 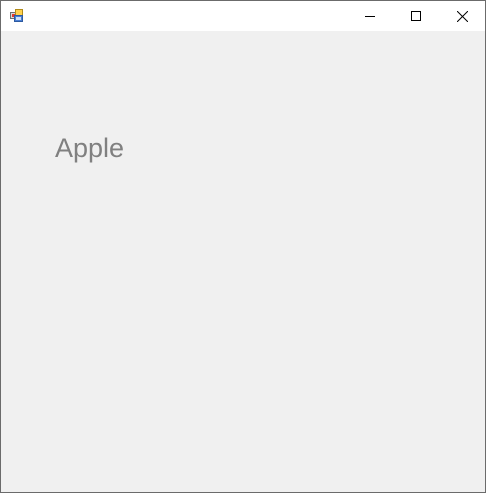 What do you see at coordinates (90, 148) in the screenshot?
I see `fruit-label: Apple` at bounding box center [90, 148].